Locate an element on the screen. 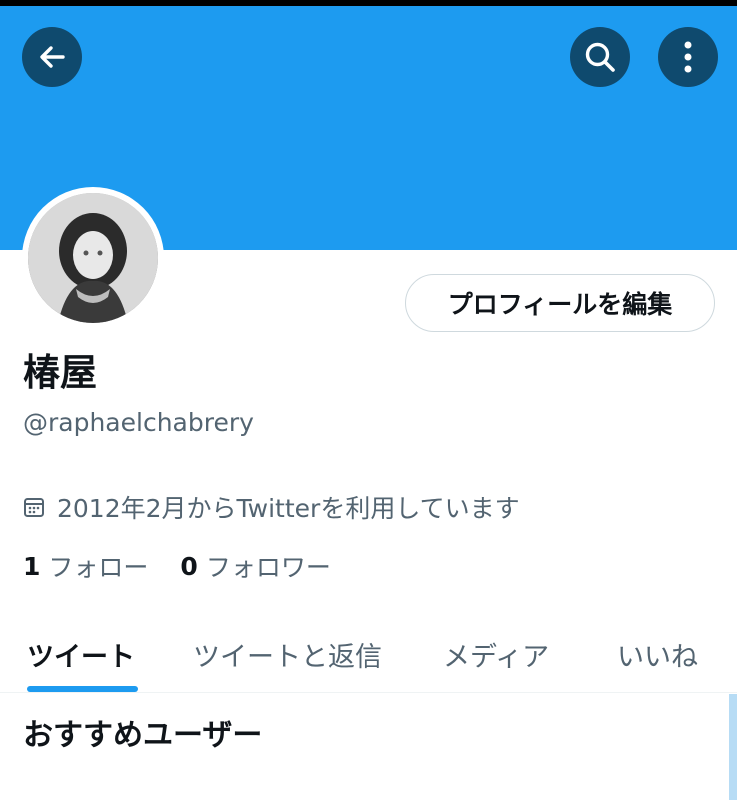  search-button is located at coordinates (600, 57).